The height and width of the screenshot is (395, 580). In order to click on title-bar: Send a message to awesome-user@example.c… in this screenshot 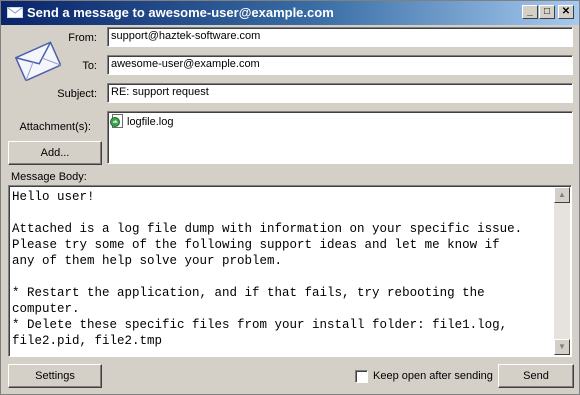, I will do `click(290, 13)`.